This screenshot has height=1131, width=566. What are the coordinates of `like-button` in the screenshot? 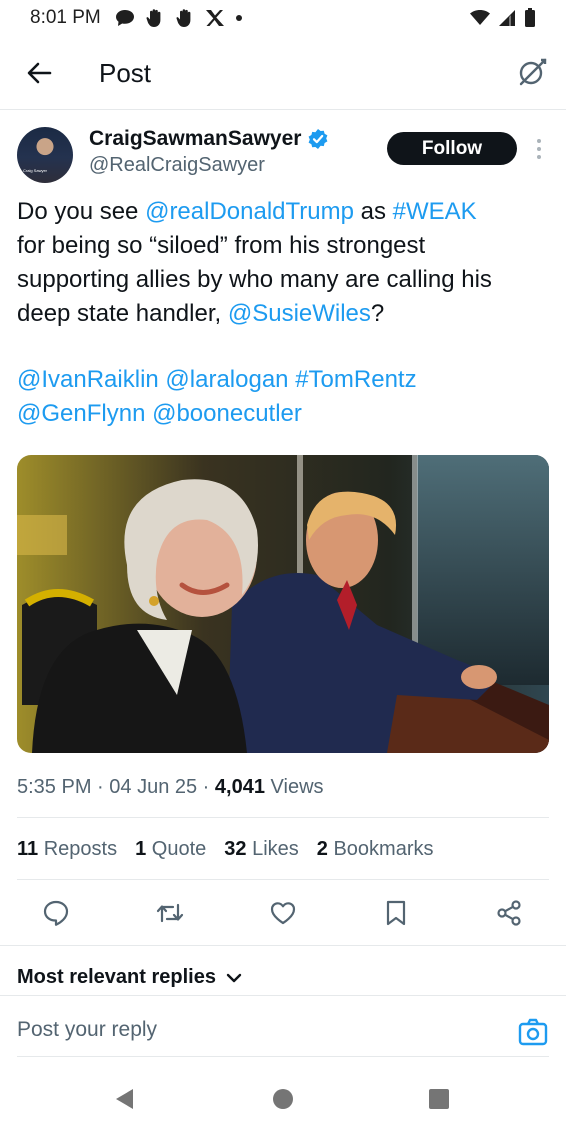 It's located at (283, 913).